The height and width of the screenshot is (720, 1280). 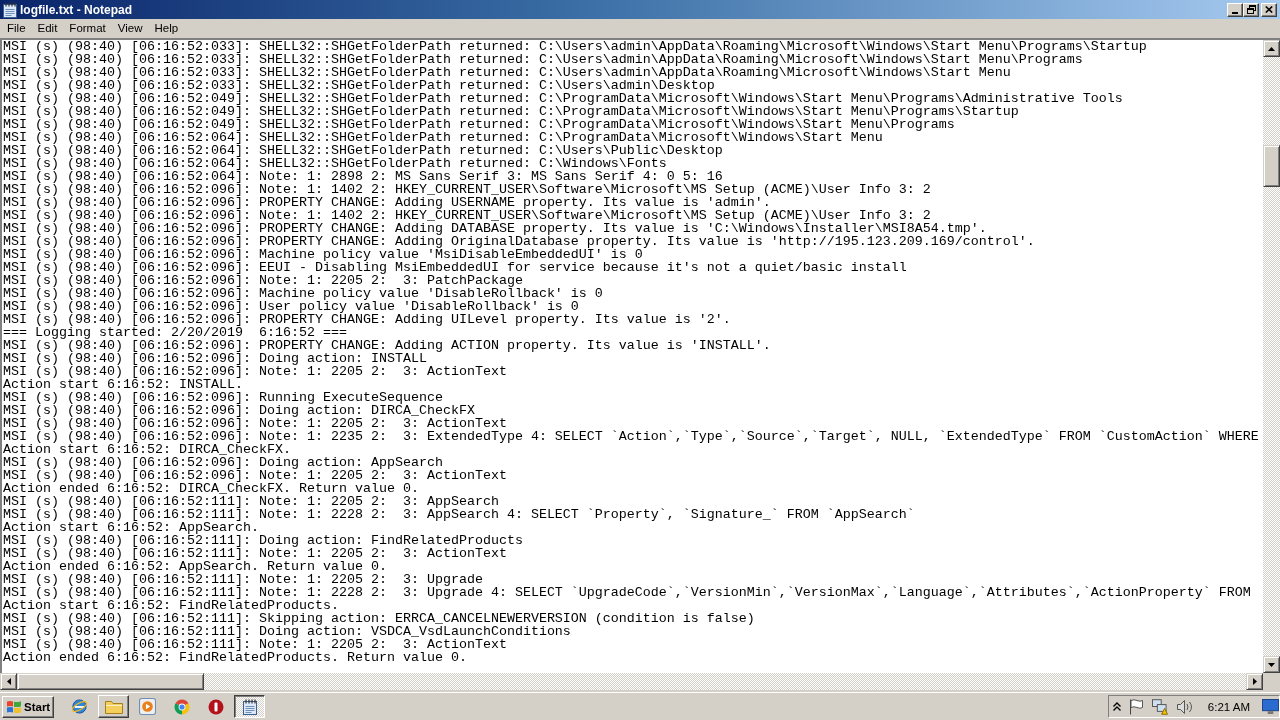 I want to click on menu-item: File, so click(x=16, y=28).